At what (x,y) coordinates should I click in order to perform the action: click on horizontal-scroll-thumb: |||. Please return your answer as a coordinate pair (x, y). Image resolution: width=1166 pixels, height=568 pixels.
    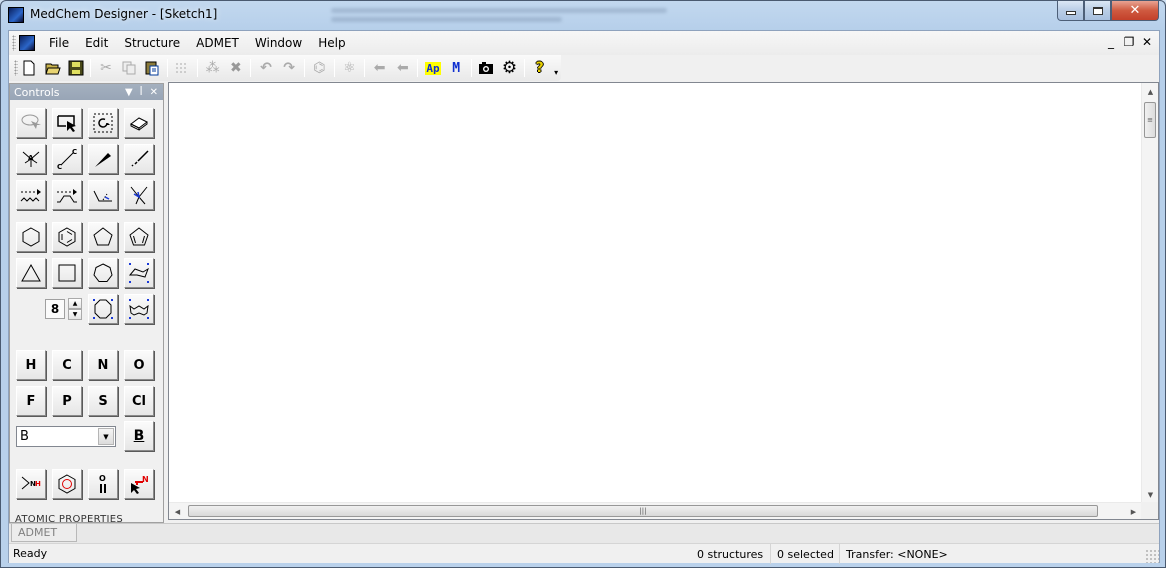
    Looking at the image, I should click on (643, 511).